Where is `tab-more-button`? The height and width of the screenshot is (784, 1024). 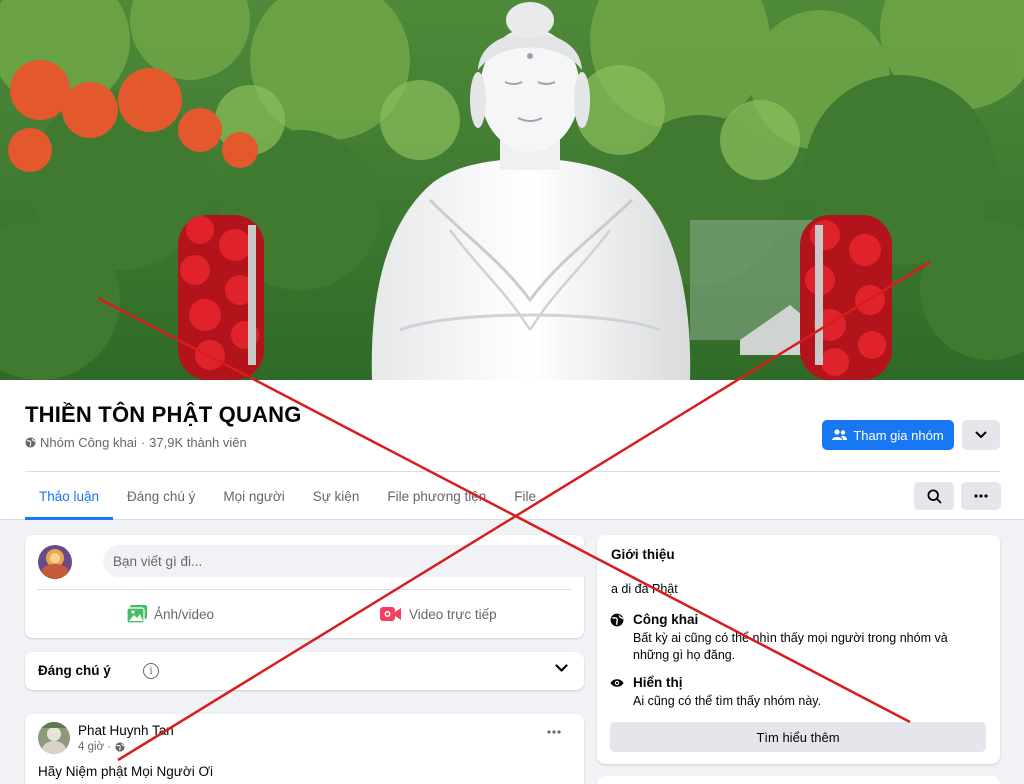 tab-more-button is located at coordinates (981, 496).